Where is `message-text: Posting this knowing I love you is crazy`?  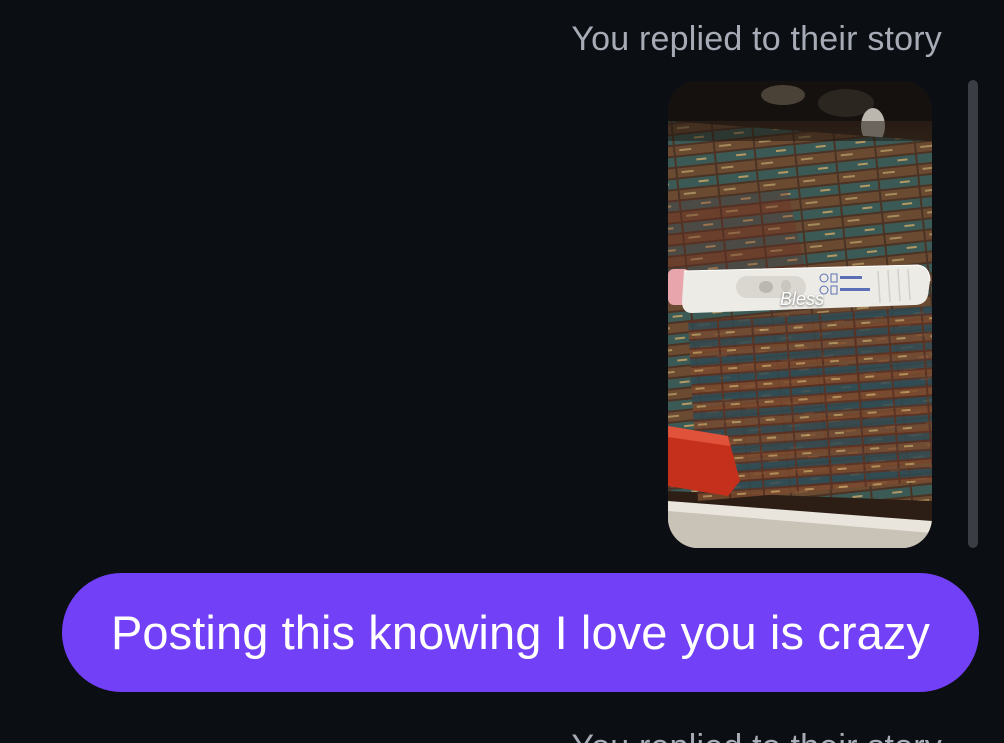
message-text: Posting this knowing I love you is crazy is located at coordinates (520, 632).